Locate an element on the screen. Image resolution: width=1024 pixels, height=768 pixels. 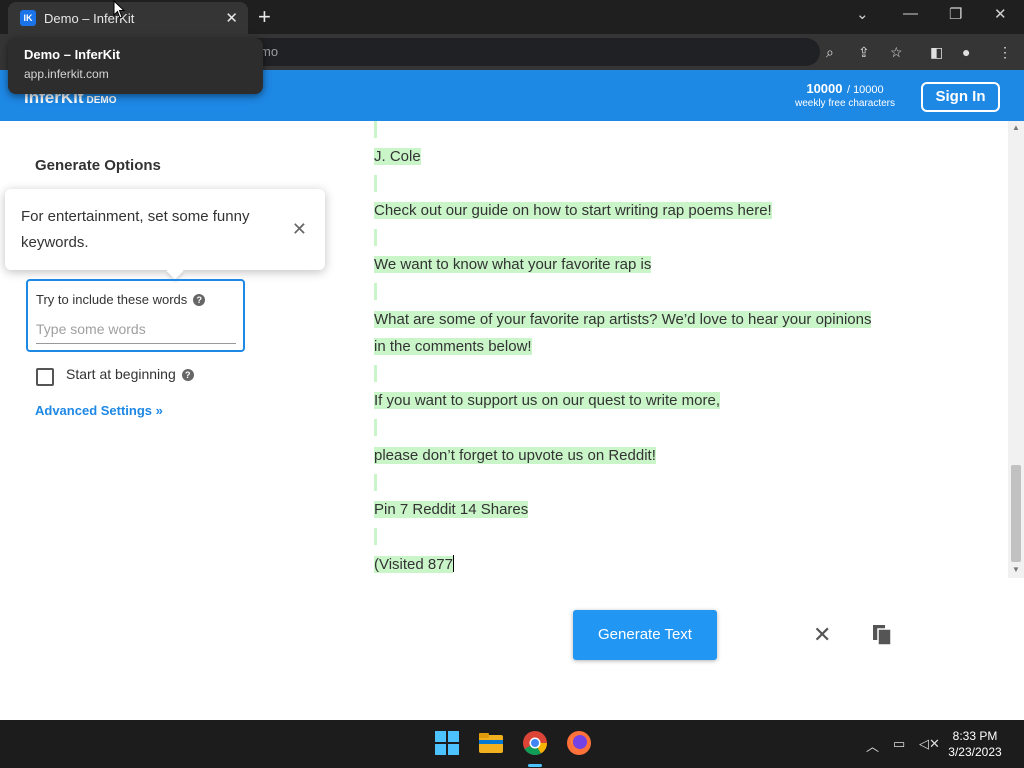
sign-in-button: Sign In is located at coordinates (960, 97).